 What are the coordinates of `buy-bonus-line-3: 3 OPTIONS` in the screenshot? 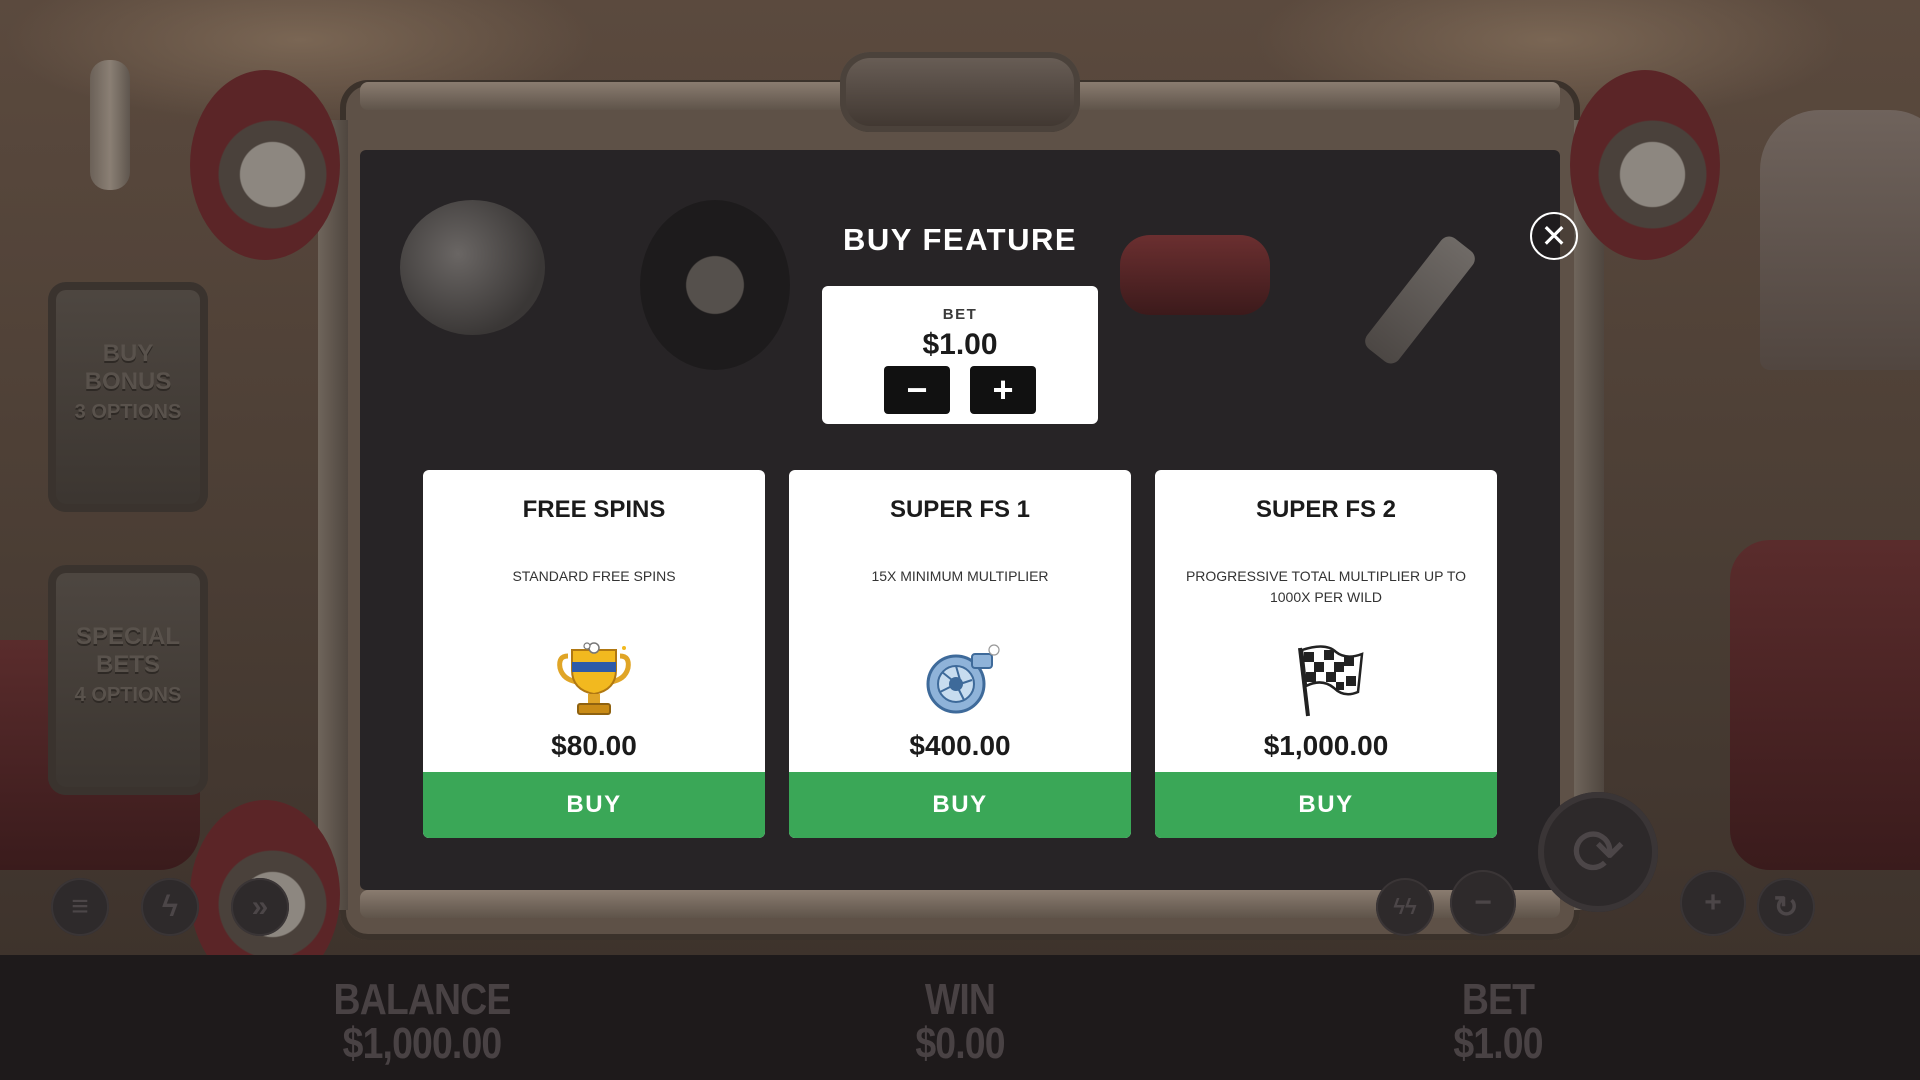 It's located at (128, 412).